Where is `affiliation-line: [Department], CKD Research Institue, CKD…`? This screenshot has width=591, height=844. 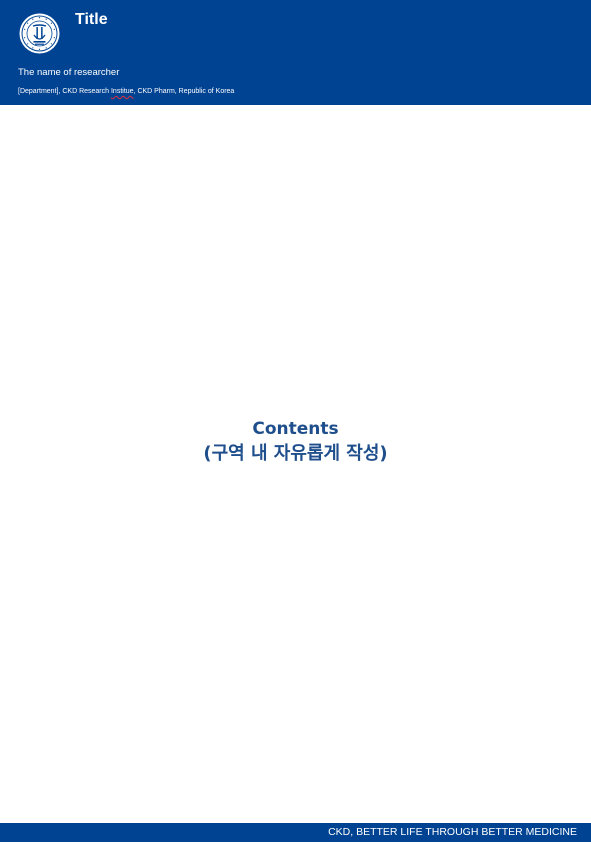 affiliation-line: [Department], CKD Research Institue, CKD… is located at coordinates (126, 92).